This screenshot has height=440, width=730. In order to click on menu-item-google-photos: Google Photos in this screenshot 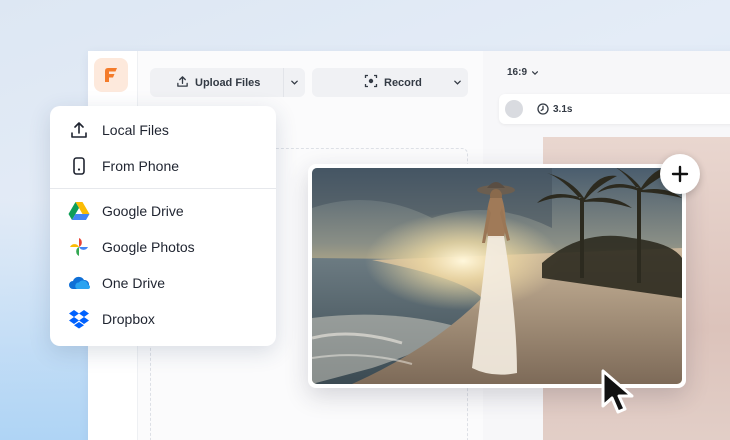, I will do `click(163, 247)`.